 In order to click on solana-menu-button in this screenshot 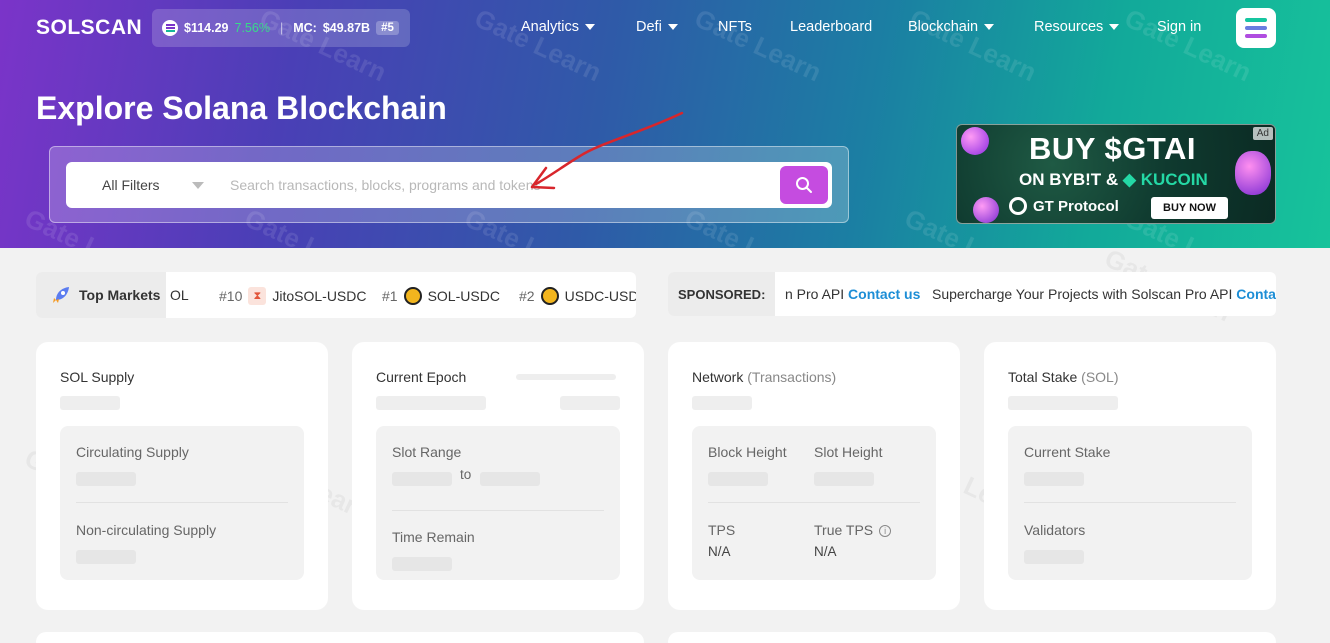, I will do `click(1256, 28)`.